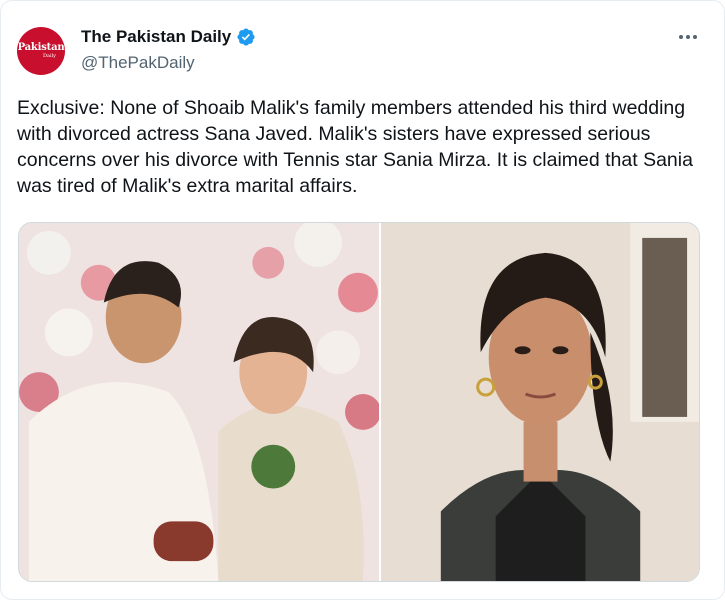 The width and height of the screenshot is (725, 600). Describe the element at coordinates (49, 56) in the screenshot. I see `avatar-logo-sub: Daily` at that location.